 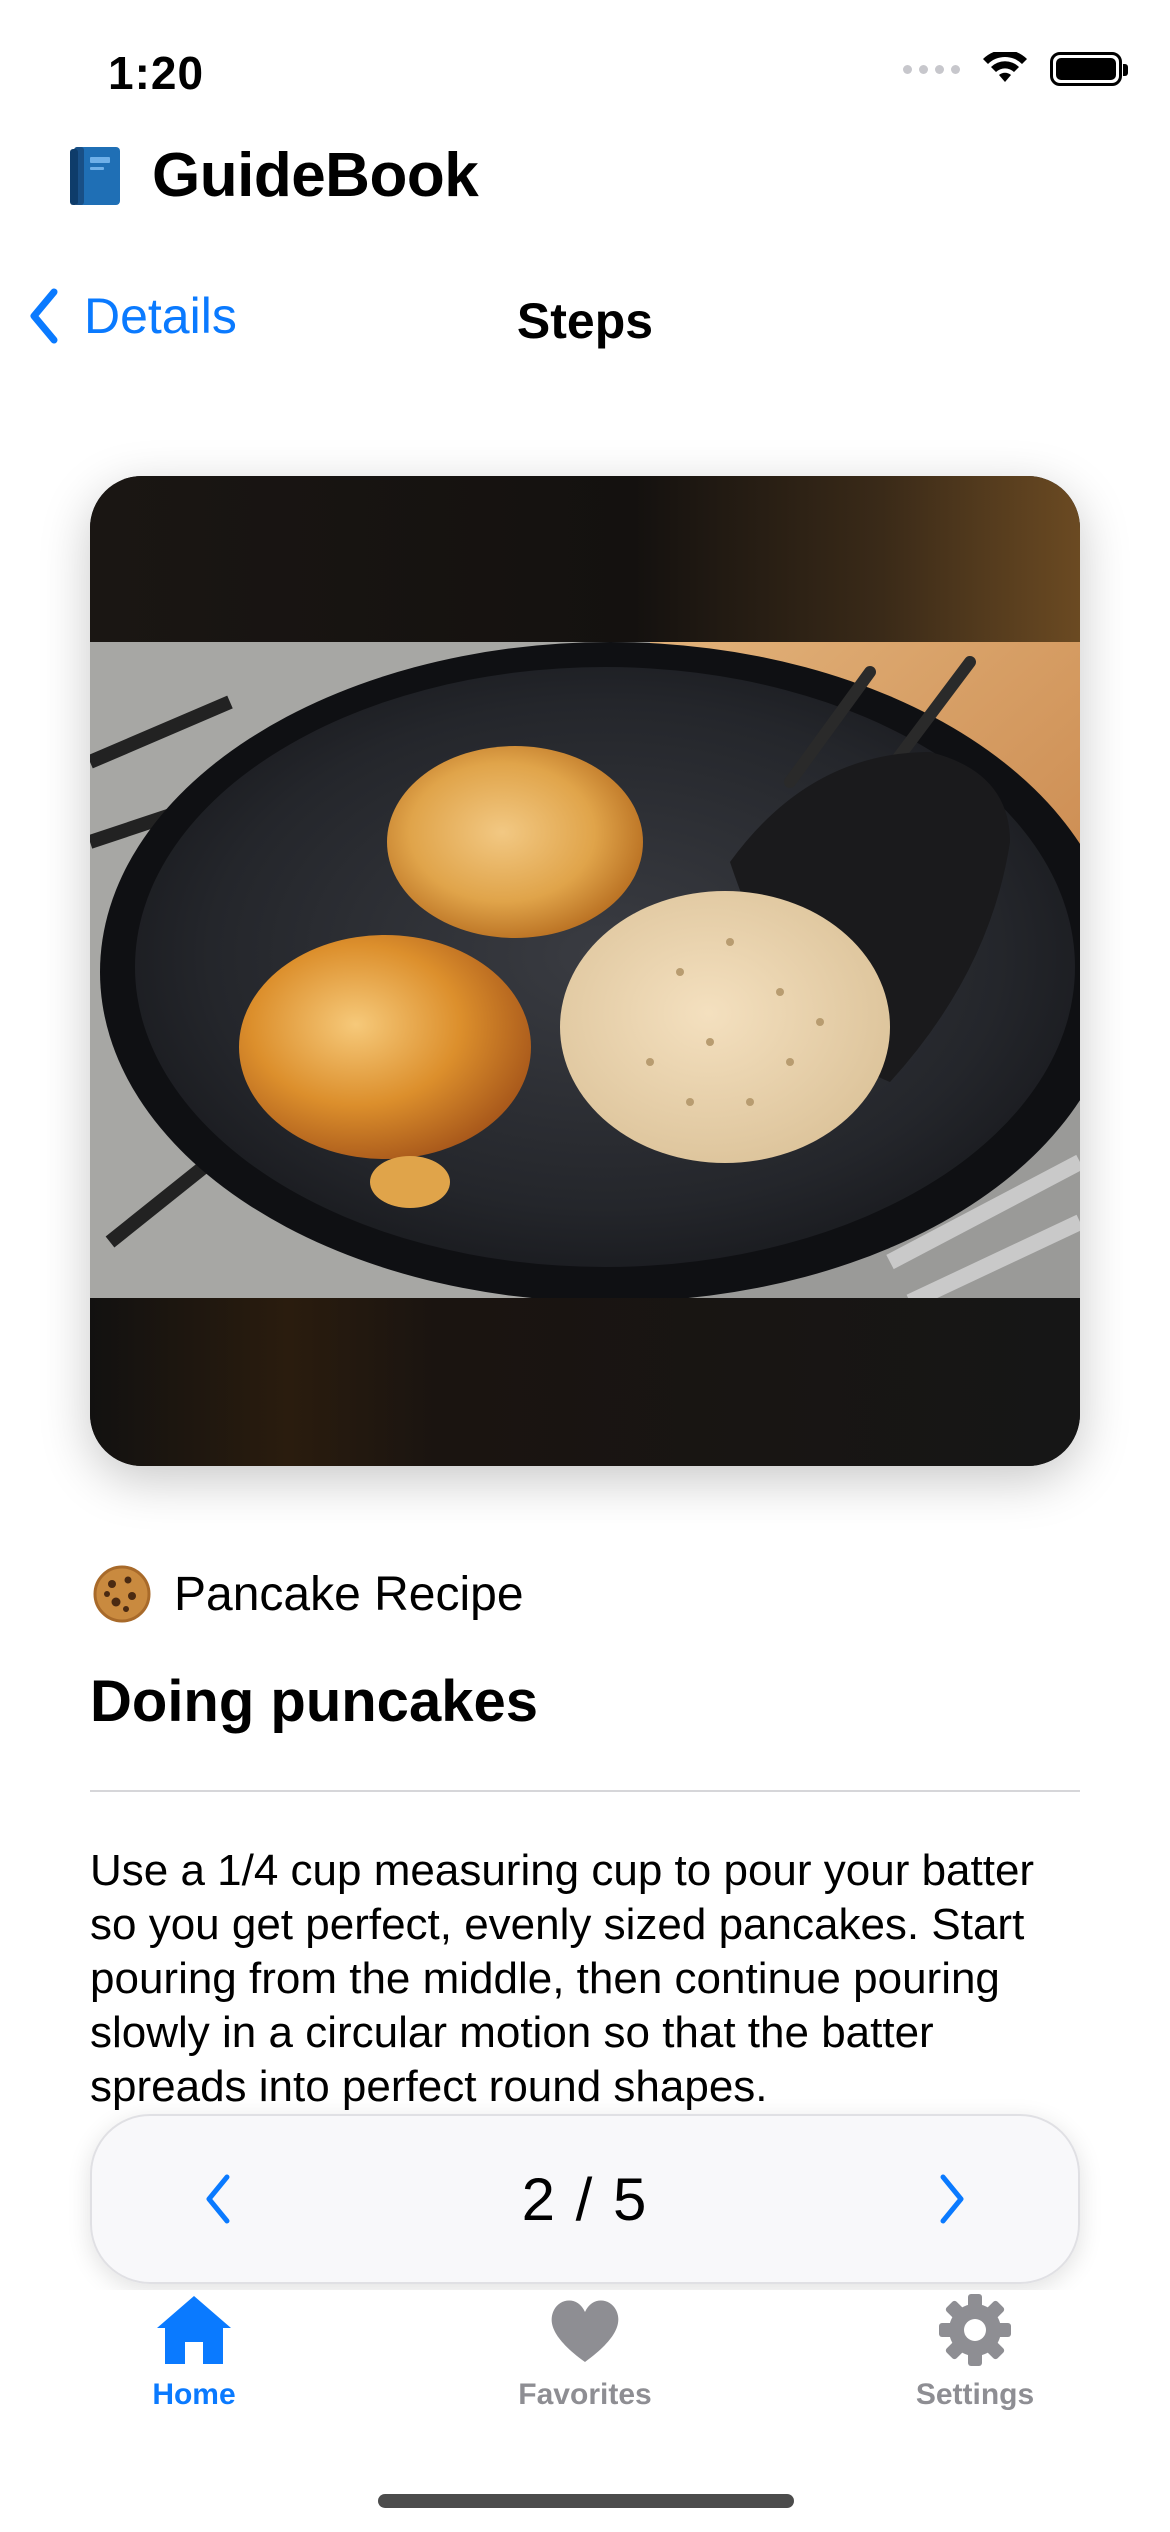 What do you see at coordinates (975, 2394) in the screenshot?
I see `tab-settings-label: Settings` at bounding box center [975, 2394].